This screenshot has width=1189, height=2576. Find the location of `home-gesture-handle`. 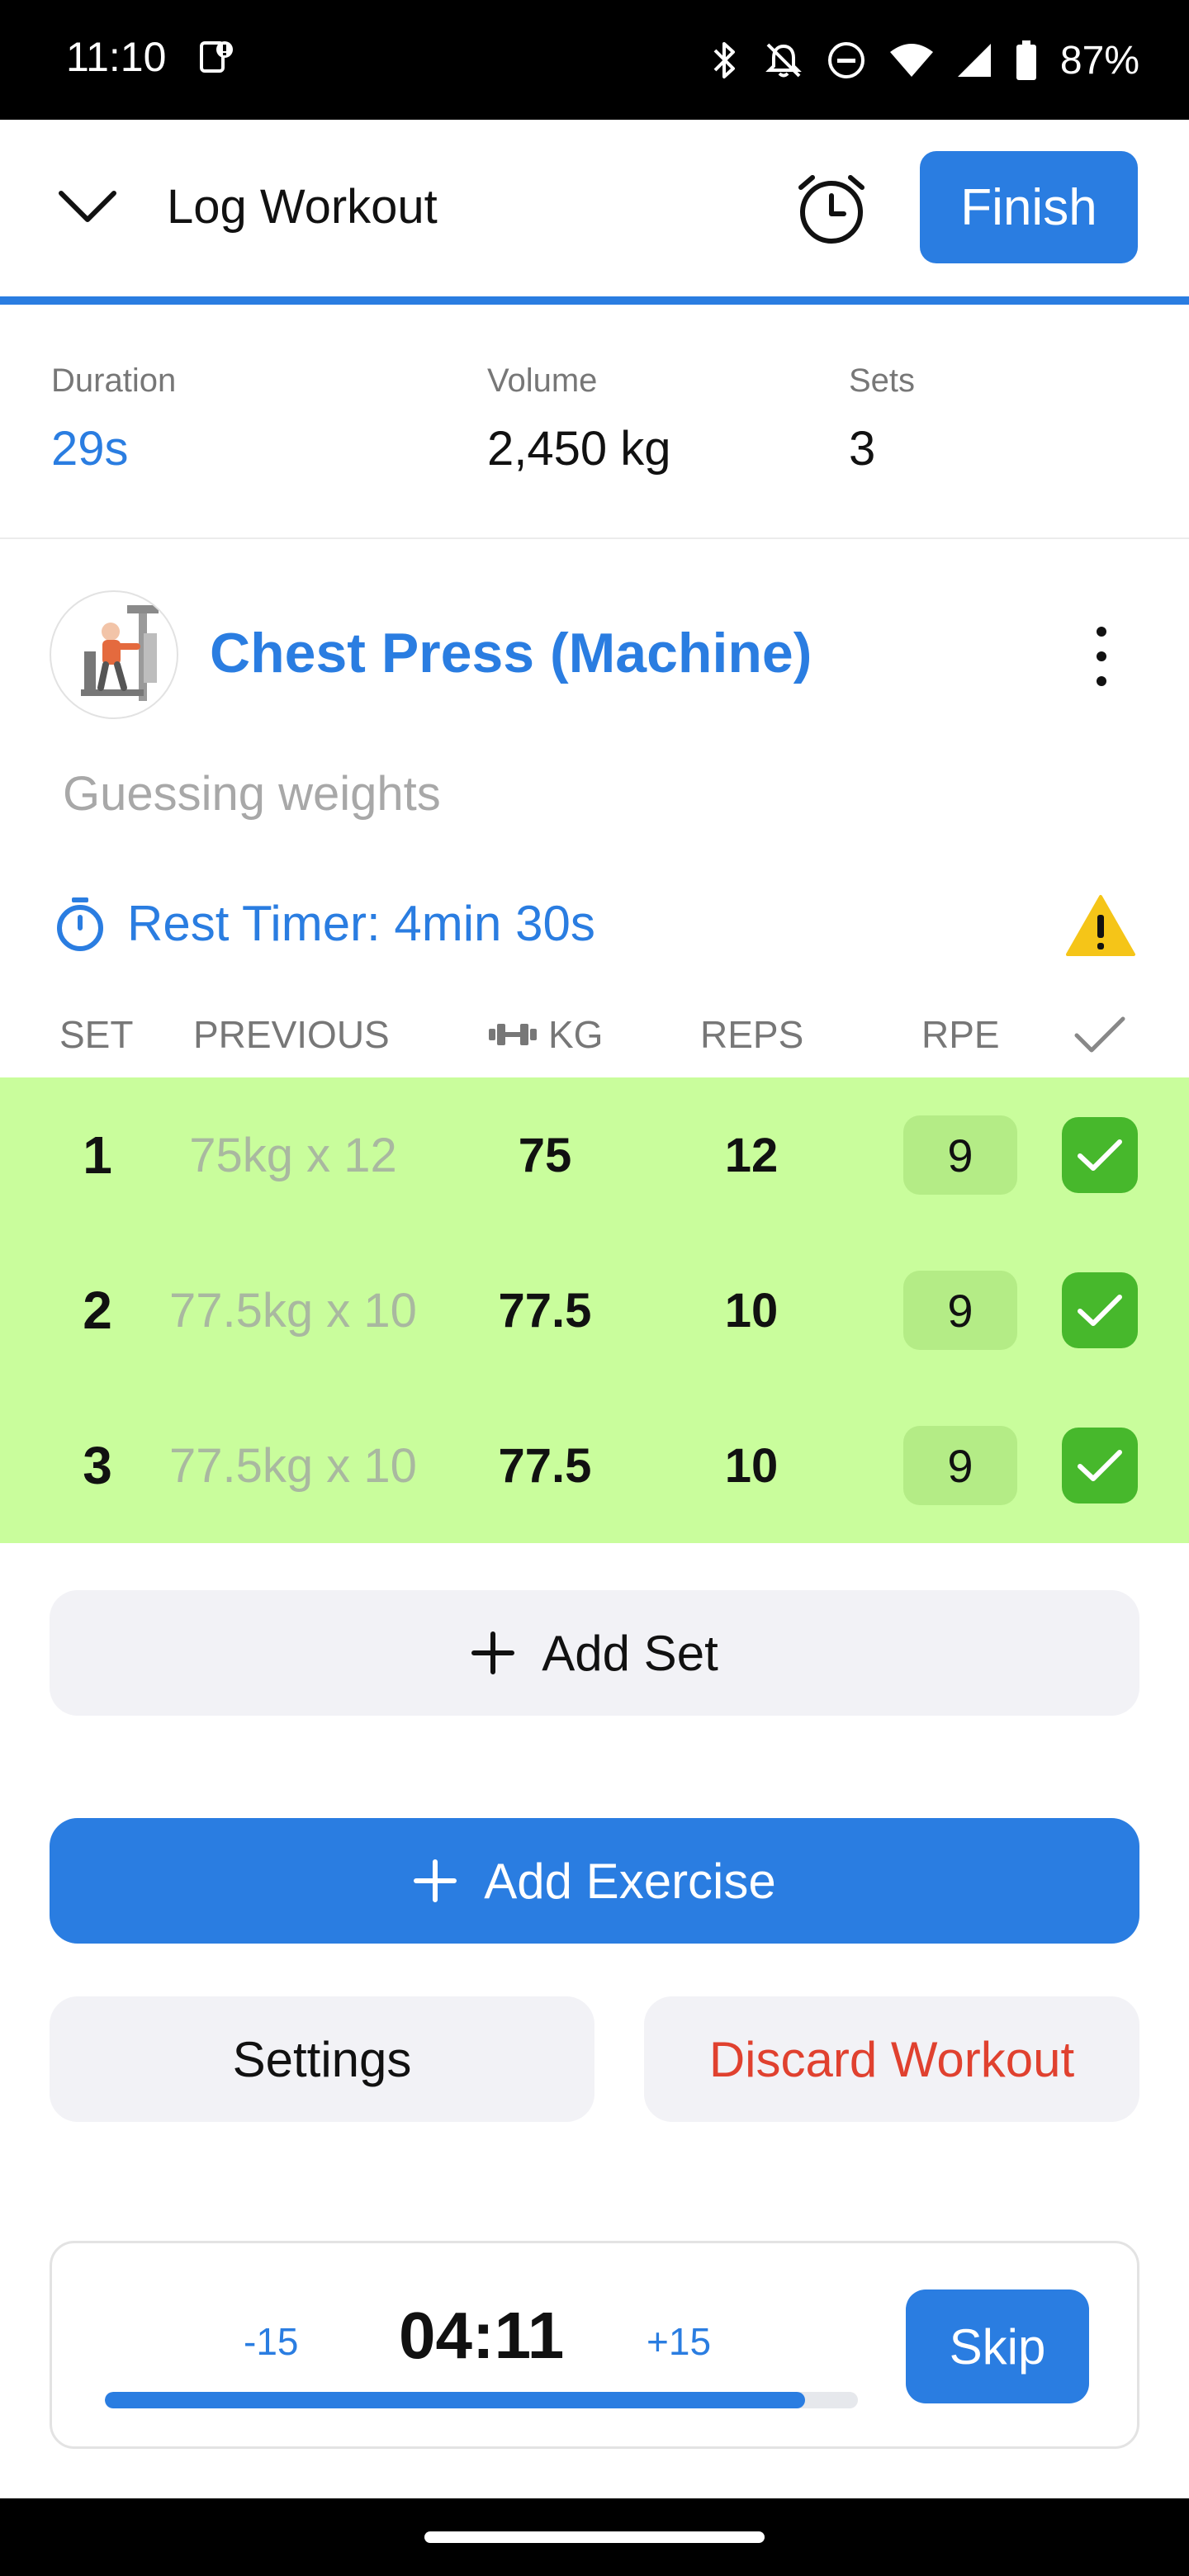

home-gesture-handle is located at coordinates (594, 2537).